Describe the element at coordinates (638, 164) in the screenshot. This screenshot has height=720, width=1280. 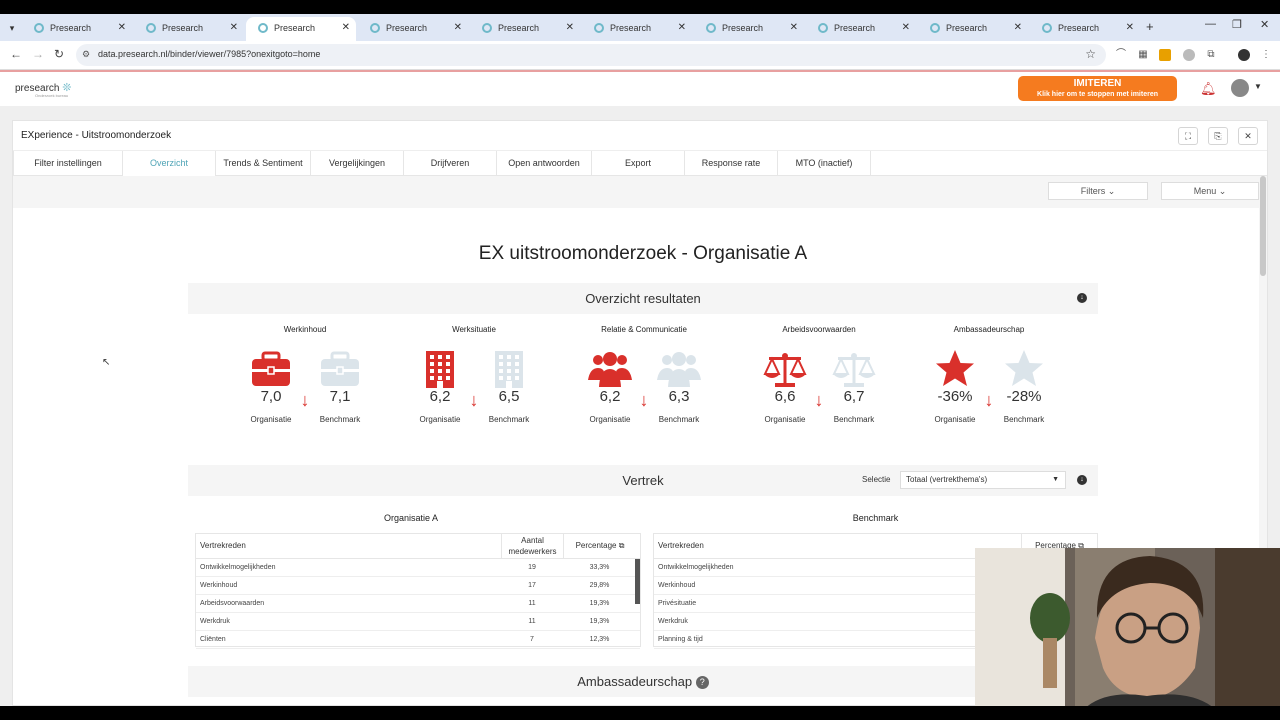
I see `tab-export: Export` at that location.